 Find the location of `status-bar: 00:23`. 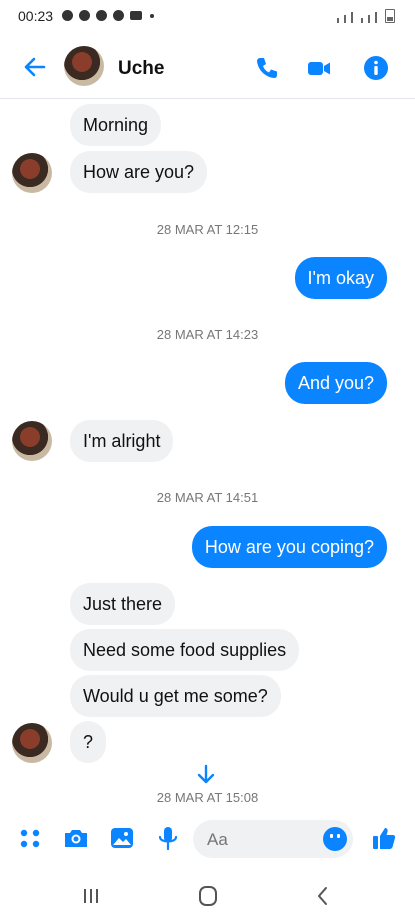

status-bar: 00:23 is located at coordinates (207, 17).